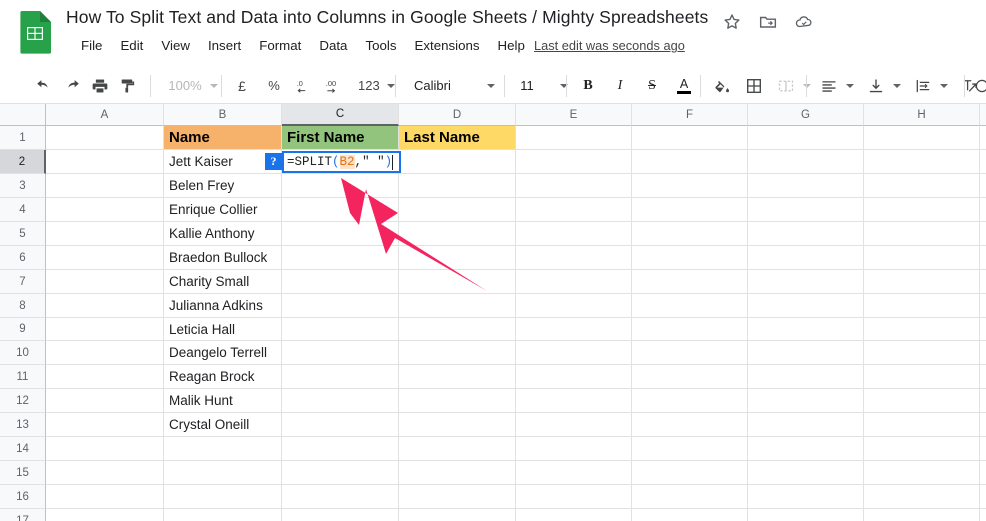  I want to click on merge-chevron-down-icon, so click(807, 85).